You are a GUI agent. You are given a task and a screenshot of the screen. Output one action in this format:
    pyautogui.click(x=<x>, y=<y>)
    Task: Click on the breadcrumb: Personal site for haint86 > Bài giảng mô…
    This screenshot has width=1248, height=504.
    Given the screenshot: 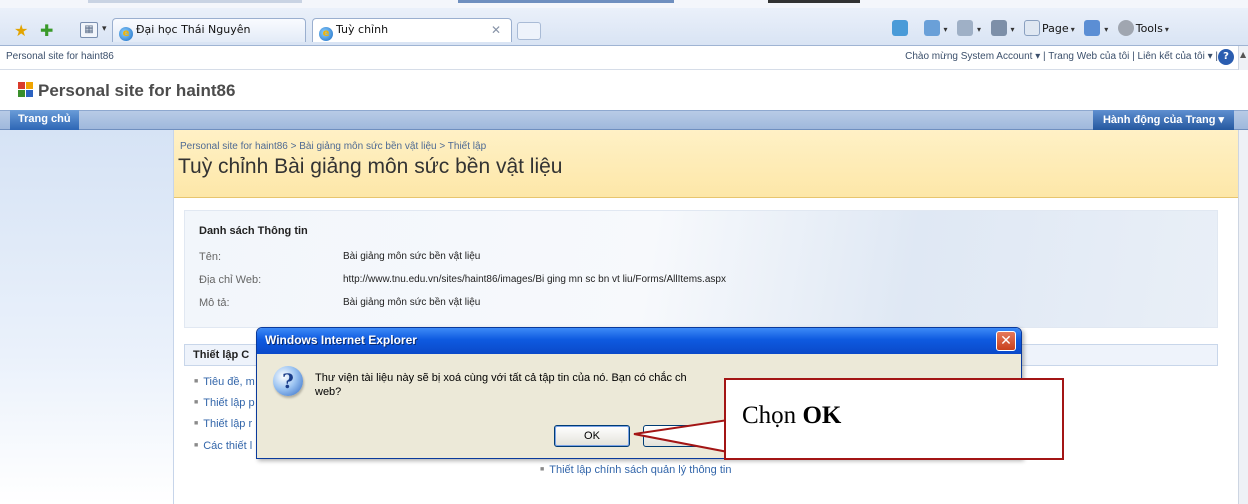 What is the action you would take?
    pyautogui.click(x=333, y=146)
    